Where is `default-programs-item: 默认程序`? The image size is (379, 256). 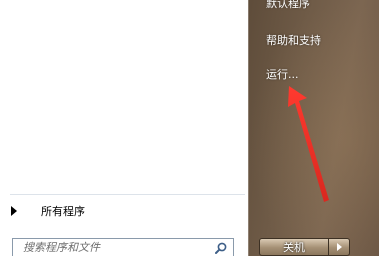 default-programs-item: 默认程序 is located at coordinates (288, 5).